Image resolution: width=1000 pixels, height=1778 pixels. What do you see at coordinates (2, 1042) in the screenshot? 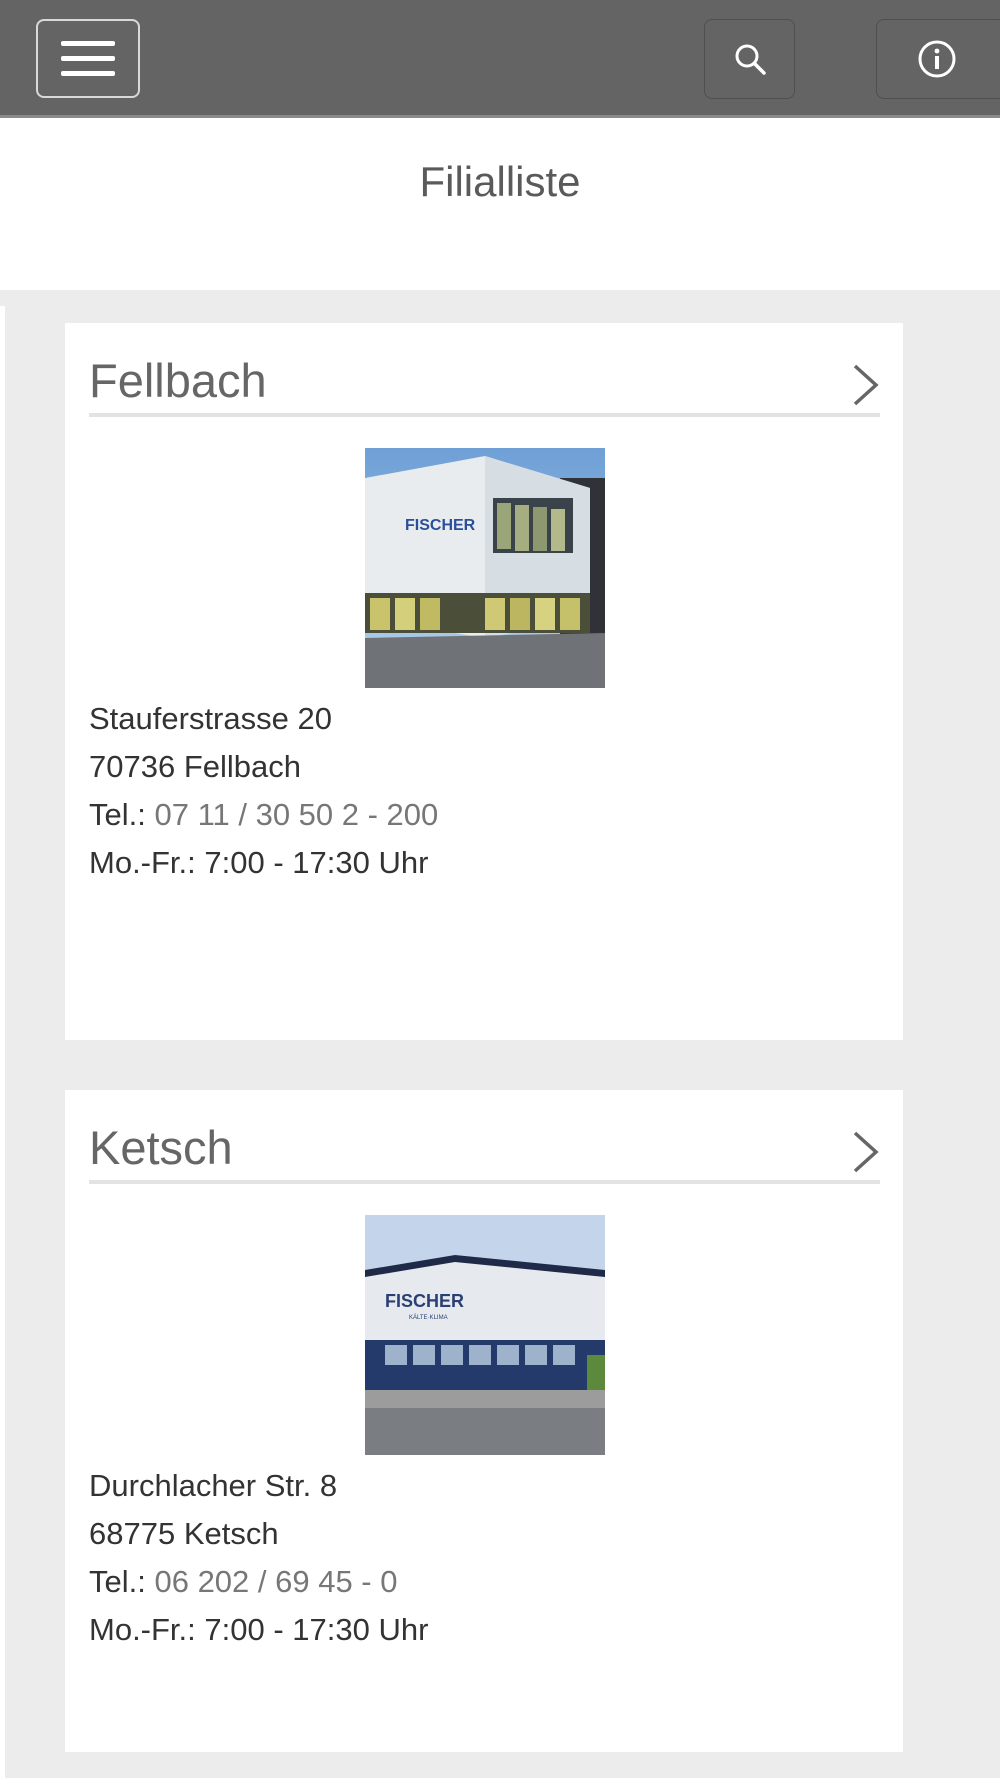
I see `left-edge-divider` at bounding box center [2, 1042].